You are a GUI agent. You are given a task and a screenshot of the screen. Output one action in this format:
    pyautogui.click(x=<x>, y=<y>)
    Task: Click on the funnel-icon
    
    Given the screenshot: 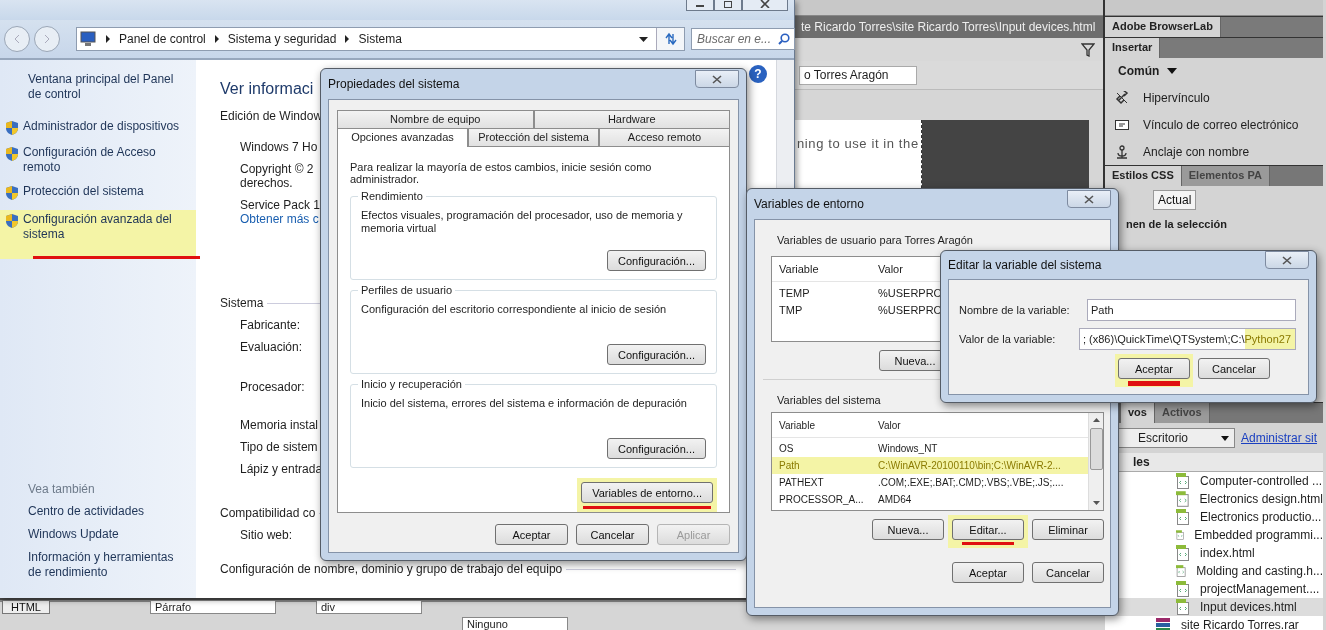 What is the action you would take?
    pyautogui.click(x=1088, y=49)
    